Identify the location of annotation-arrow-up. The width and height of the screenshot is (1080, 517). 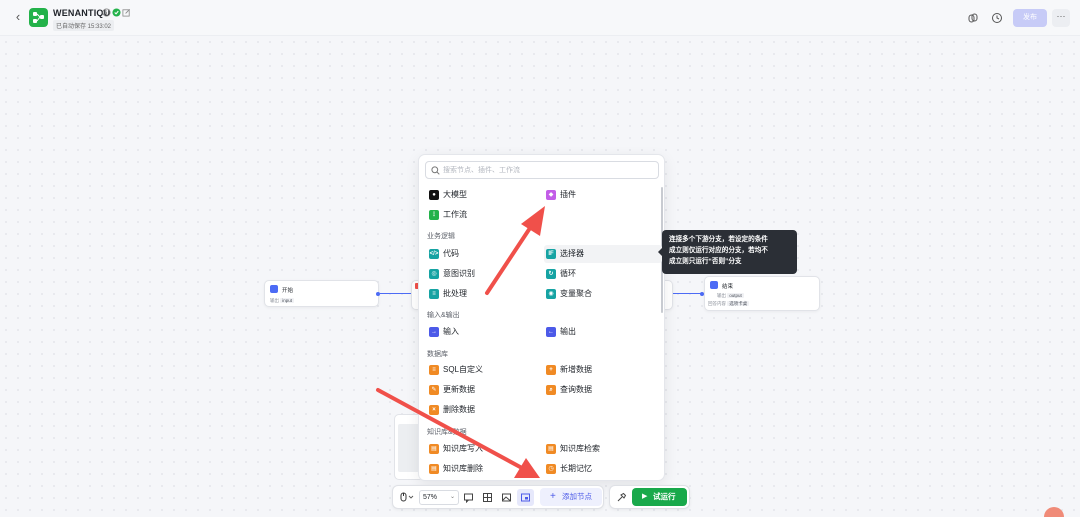
(509, 259).